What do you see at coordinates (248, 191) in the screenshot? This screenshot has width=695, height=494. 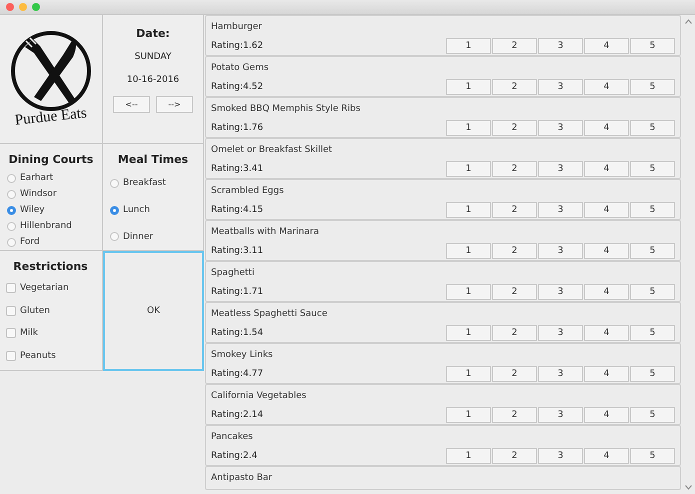 I see `dish-name: Scrambled Eggs` at bounding box center [248, 191].